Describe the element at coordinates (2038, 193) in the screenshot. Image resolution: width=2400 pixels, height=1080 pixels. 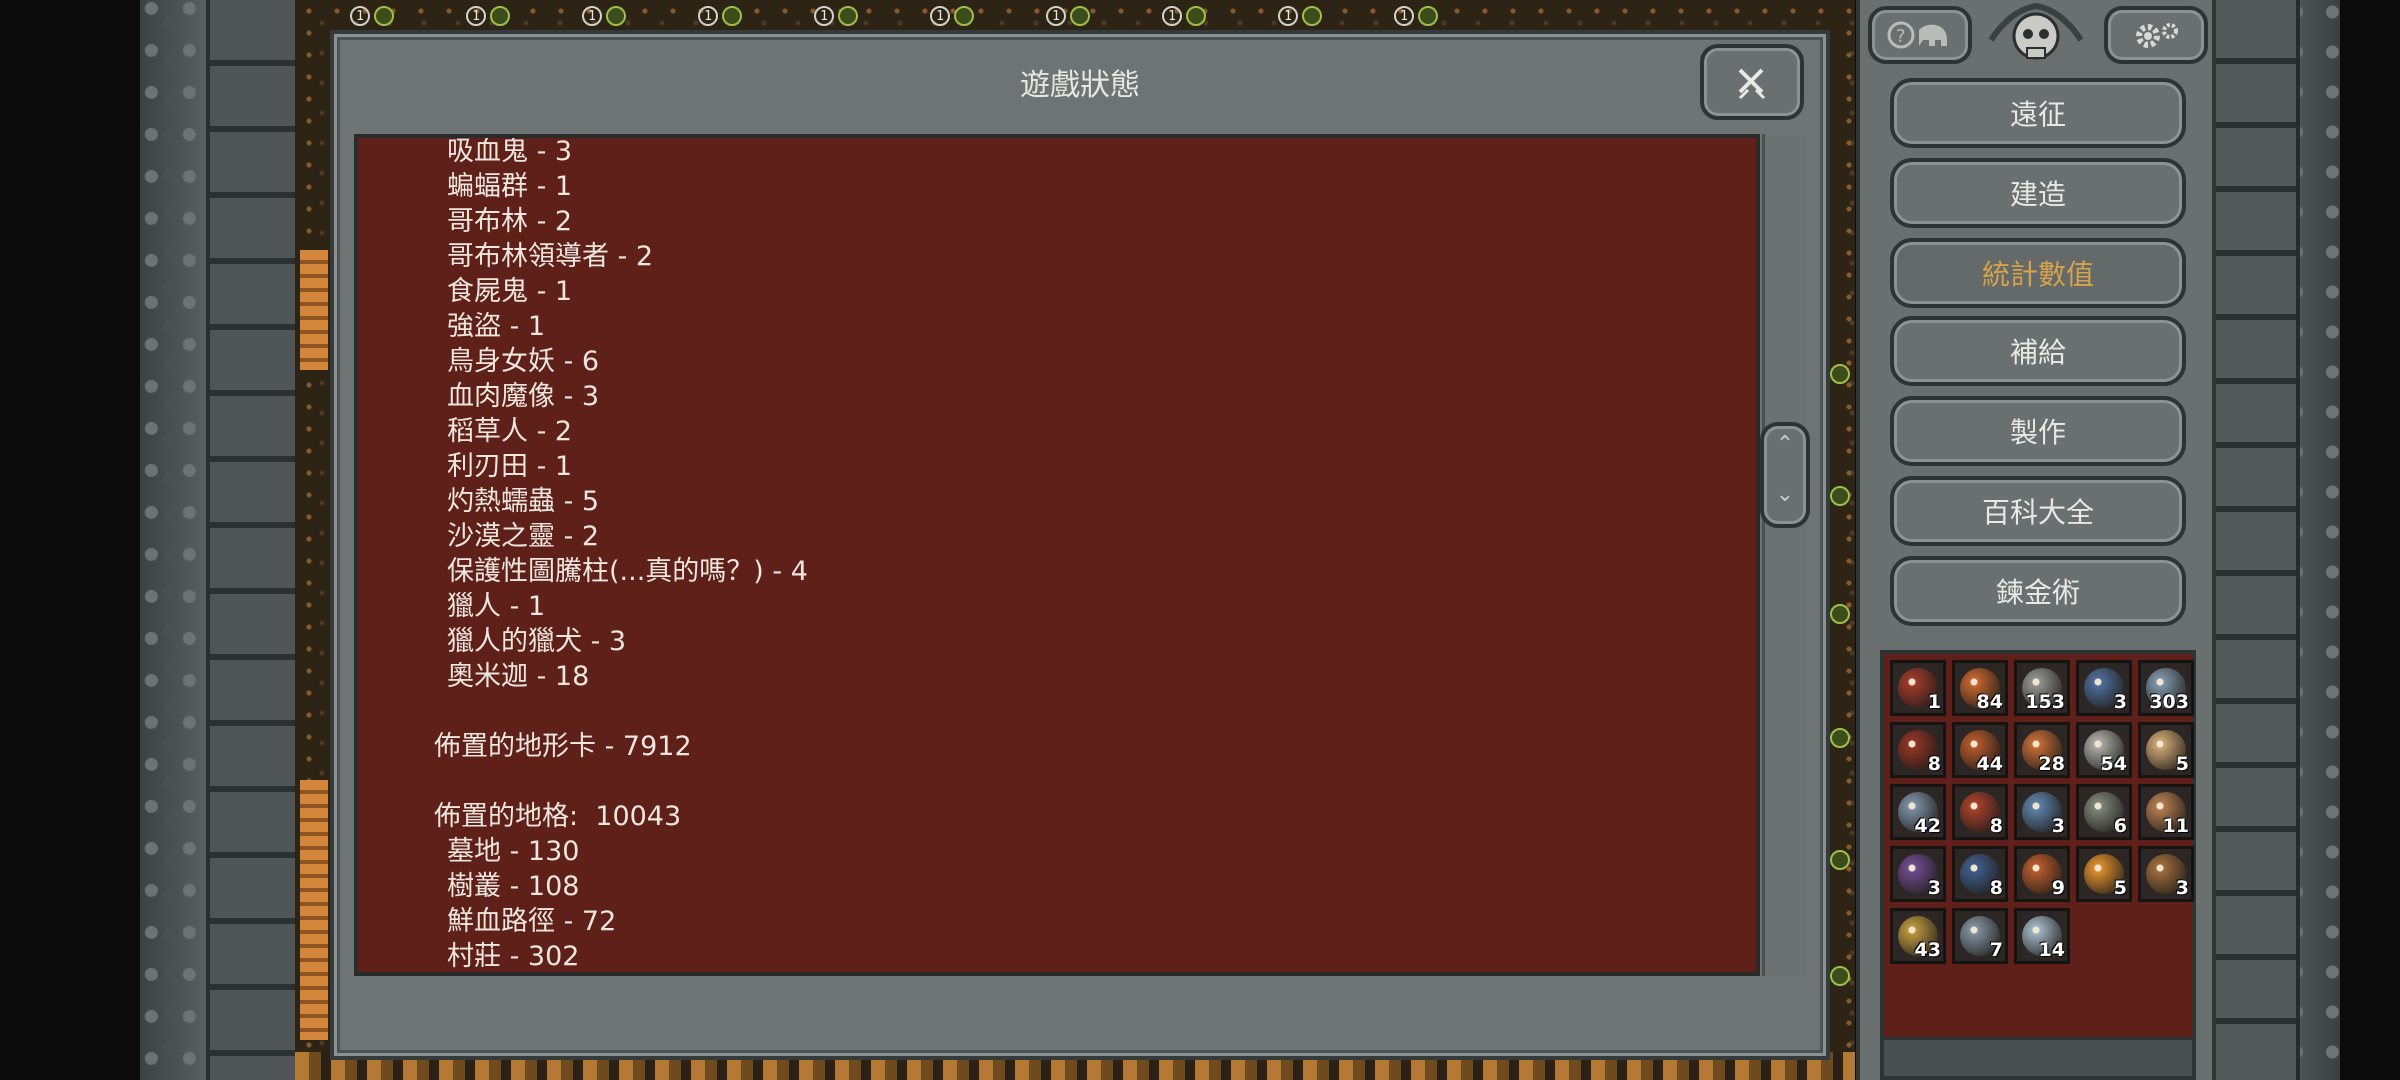
I see `menu-button-2: 建造` at that location.